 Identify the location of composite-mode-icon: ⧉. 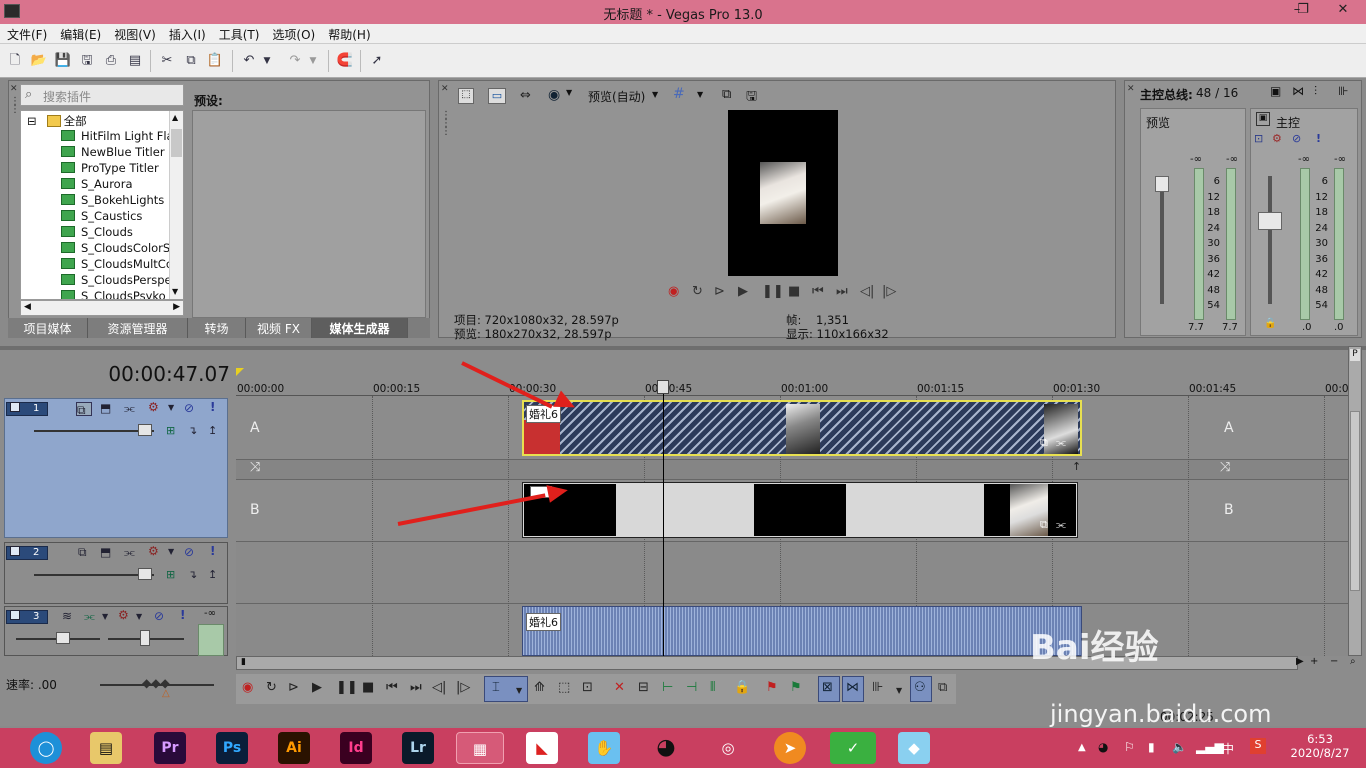
(84, 409).